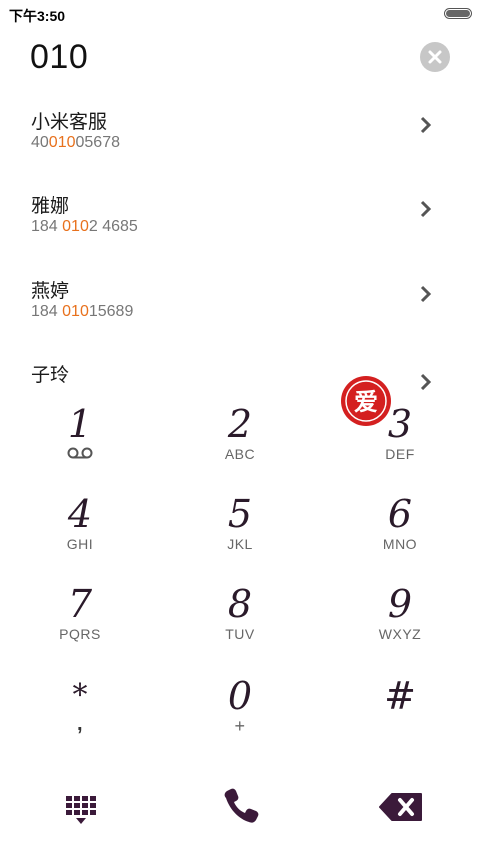 The width and height of the screenshot is (480, 853). Describe the element at coordinates (458, 13) in the screenshot. I see `battery-icon` at that location.